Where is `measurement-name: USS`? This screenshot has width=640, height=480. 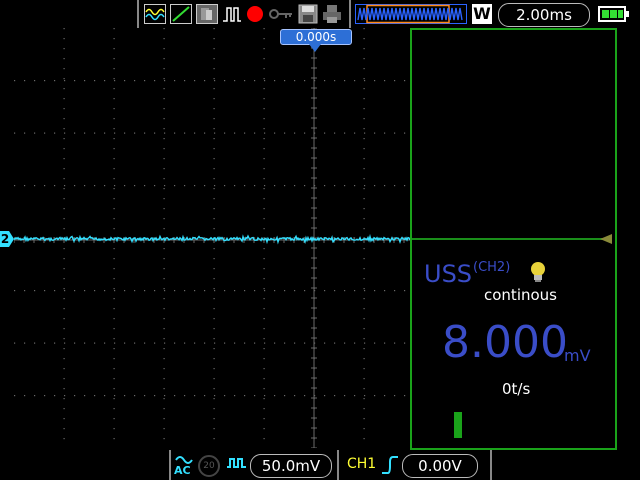 measurement-name: USS is located at coordinates (448, 274).